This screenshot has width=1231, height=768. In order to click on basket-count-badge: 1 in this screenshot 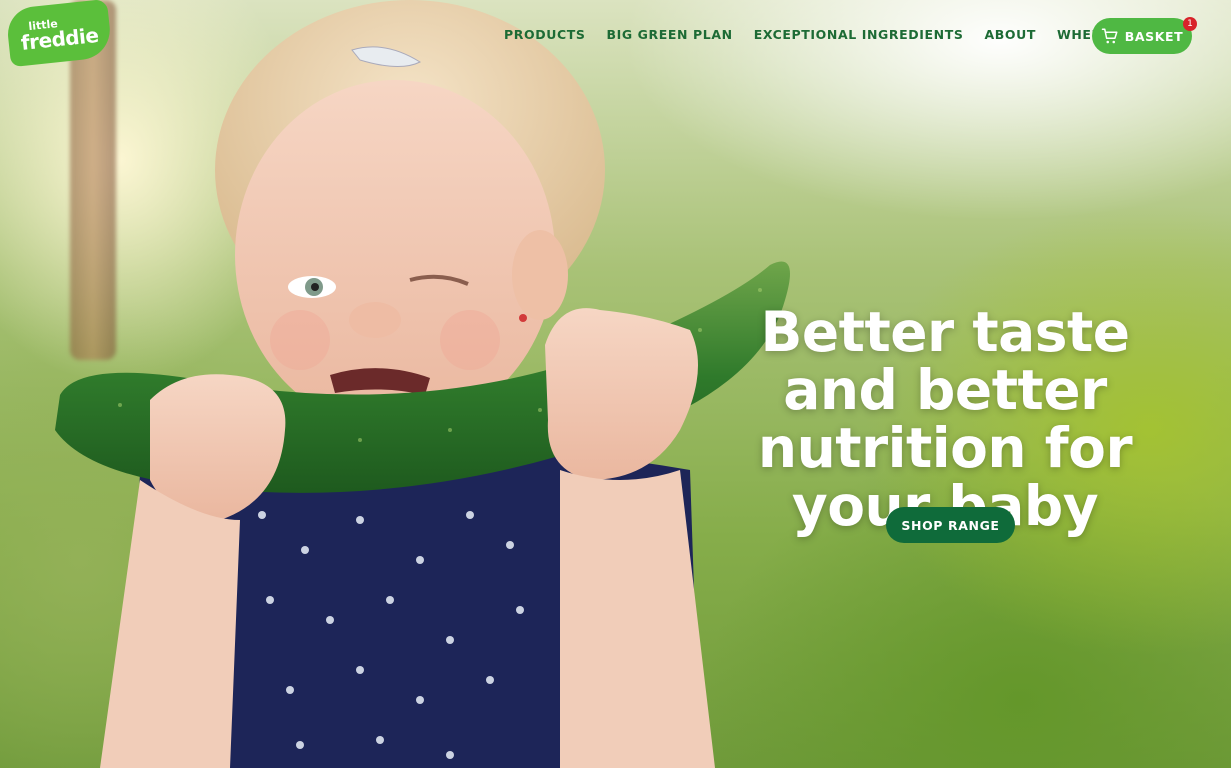, I will do `click(1190, 24)`.